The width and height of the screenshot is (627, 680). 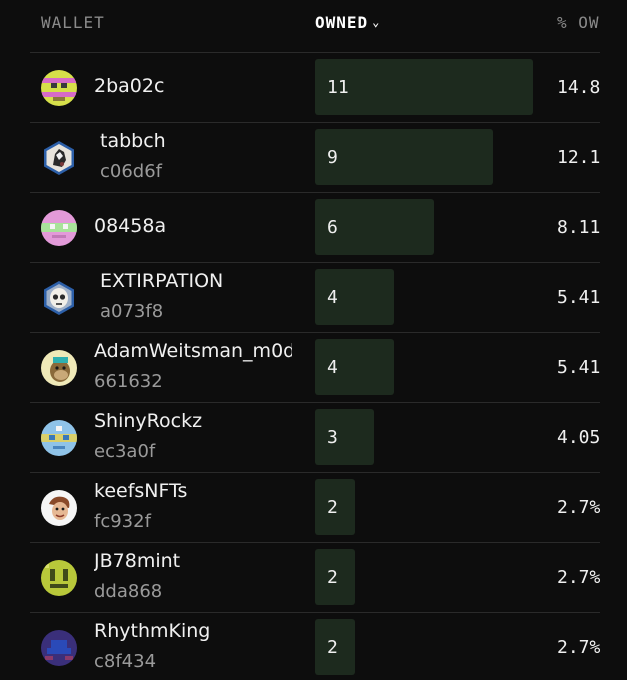 I want to click on owned-count: 9, so click(x=332, y=157).